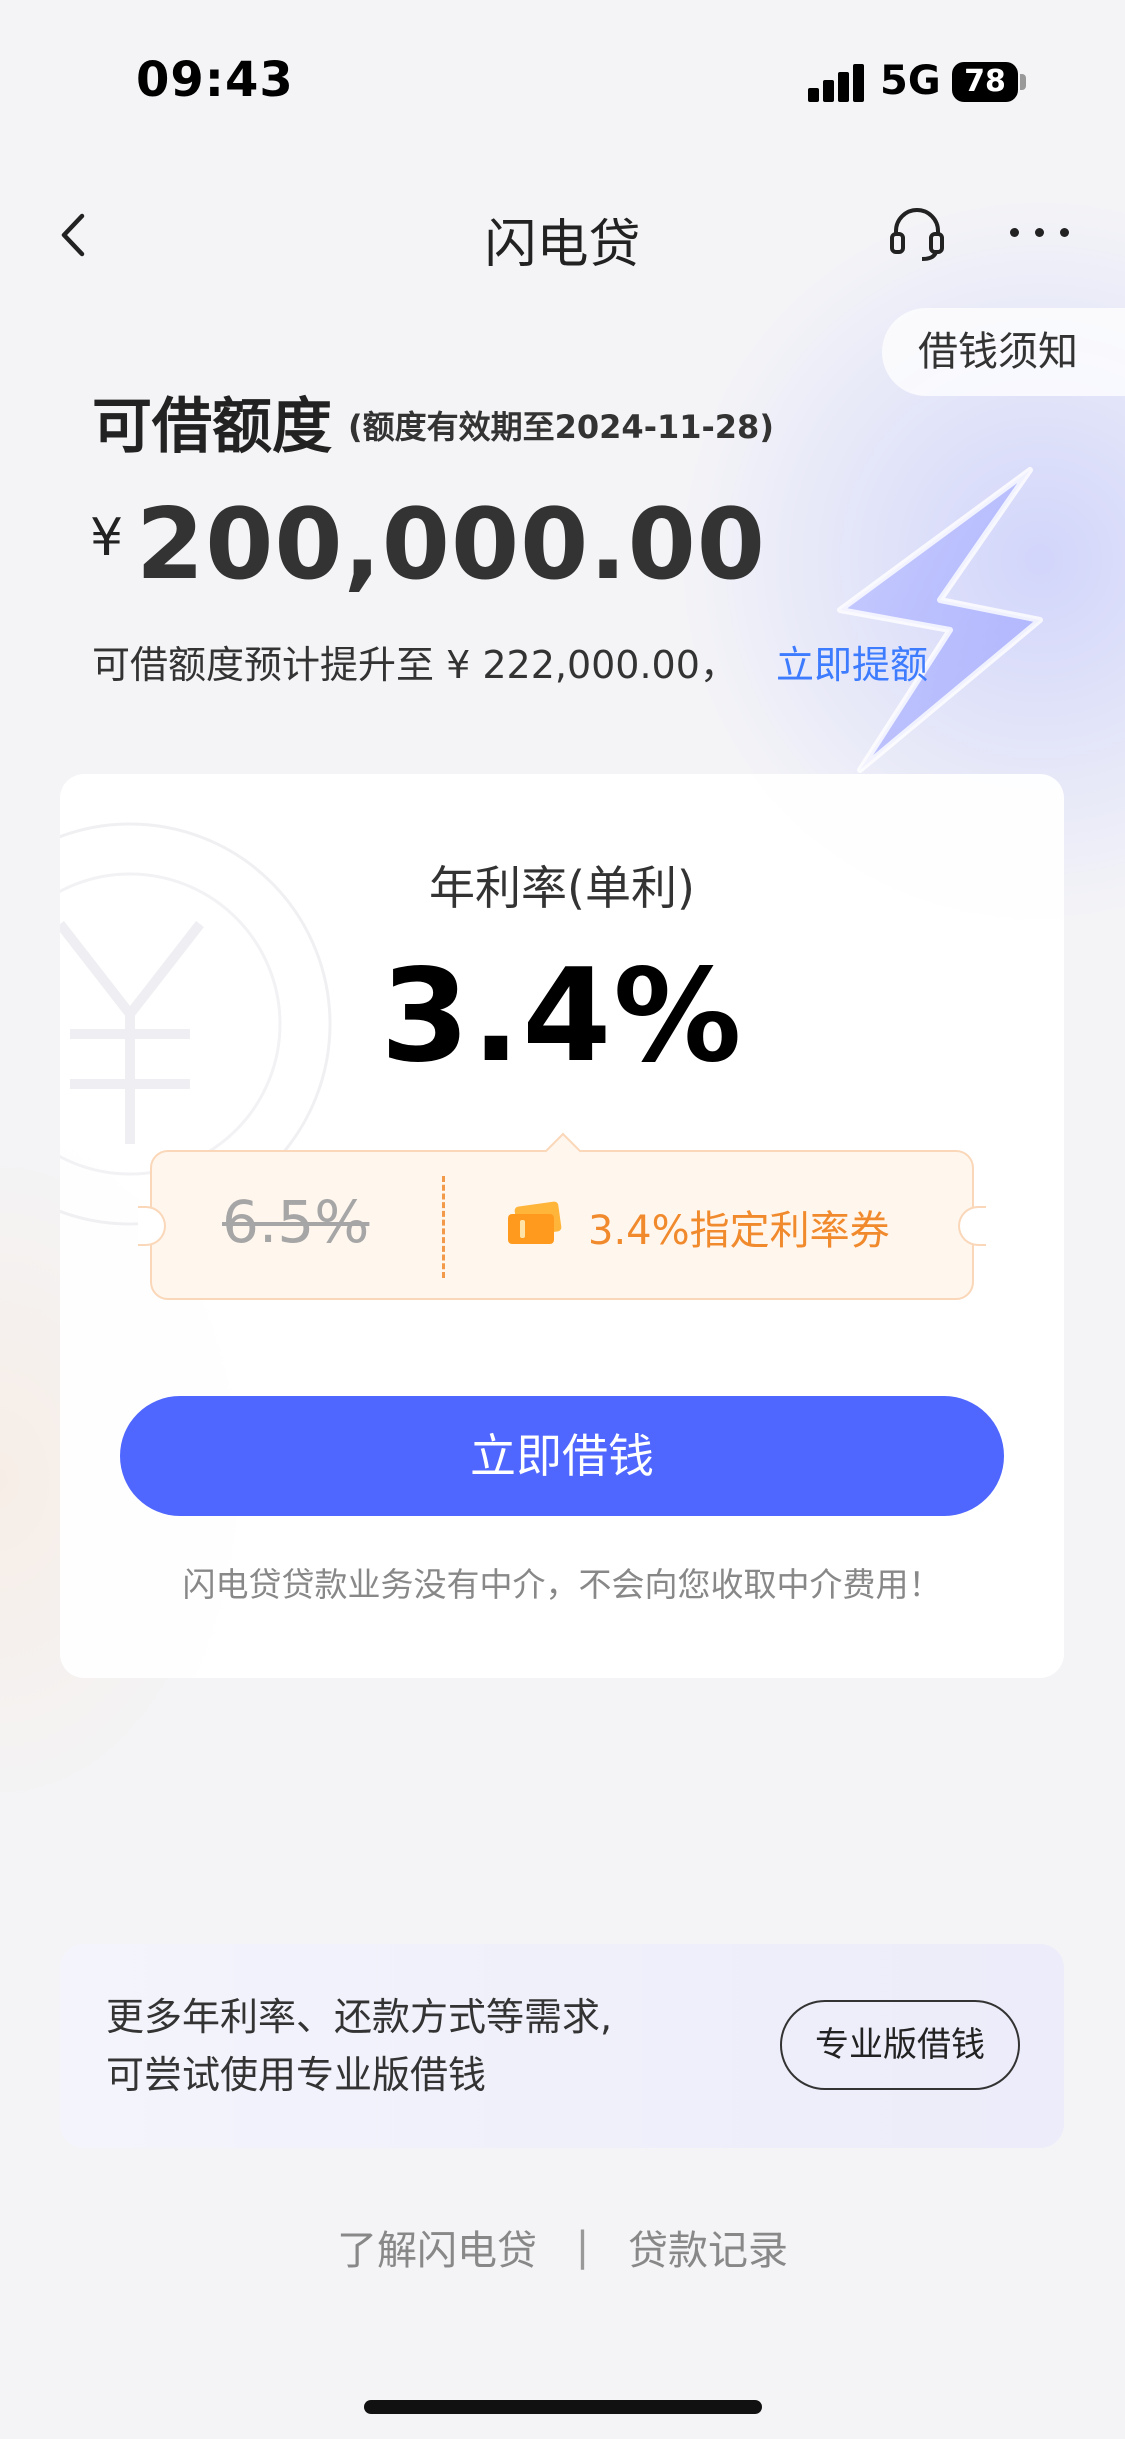 The height and width of the screenshot is (2439, 1125). I want to click on headset-icon, so click(917, 233).